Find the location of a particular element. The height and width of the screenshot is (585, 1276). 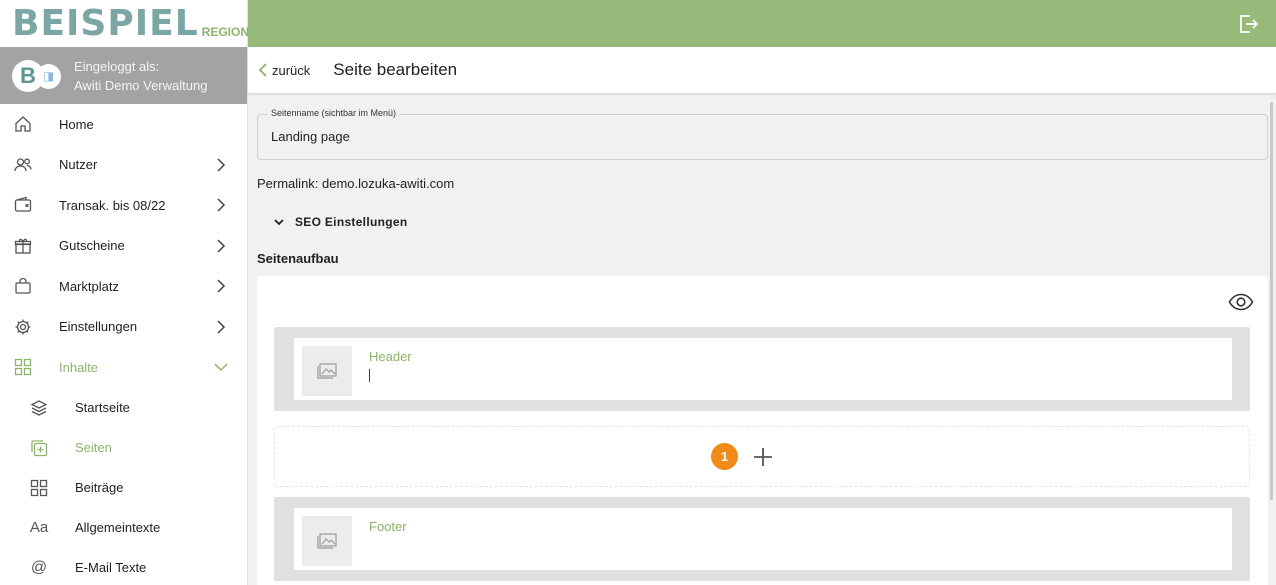

user-name: Awiti Demo Verwaltung is located at coordinates (141, 85).